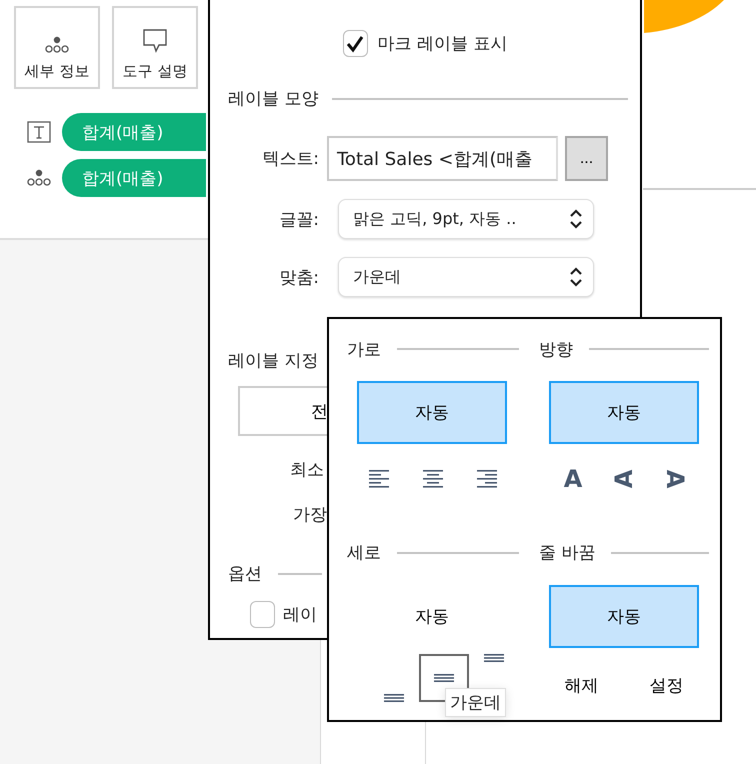 Image resolution: width=756 pixels, height=764 pixels. Describe the element at coordinates (667, 685) in the screenshot. I see `wrap-option: 설정` at that location.